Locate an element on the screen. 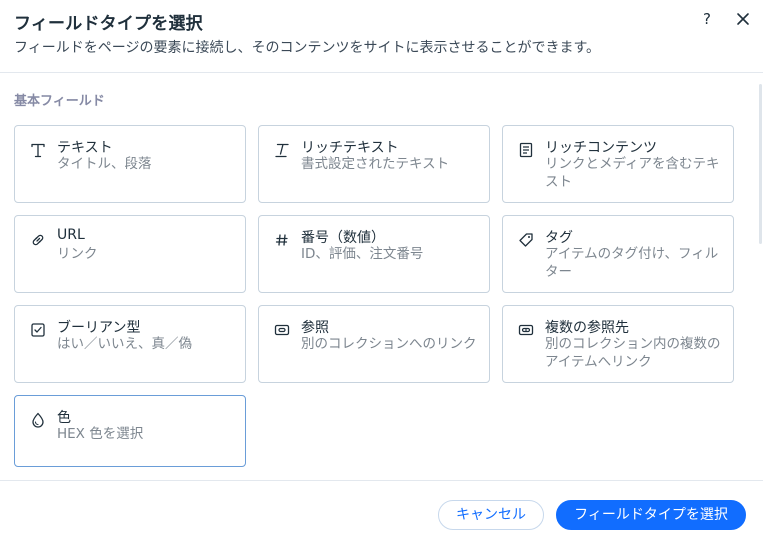 The image size is (763, 544). link-icon is located at coordinates (38, 240).